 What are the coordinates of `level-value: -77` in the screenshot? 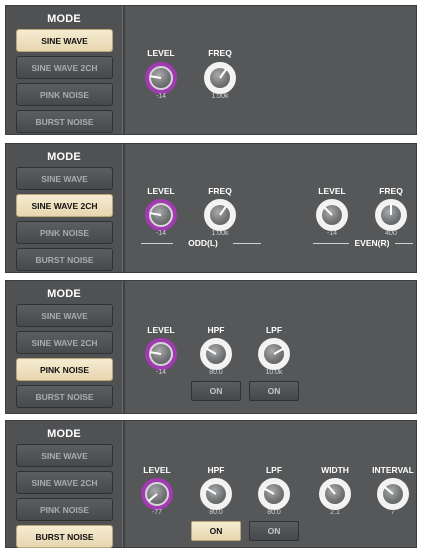 It's located at (157, 512).